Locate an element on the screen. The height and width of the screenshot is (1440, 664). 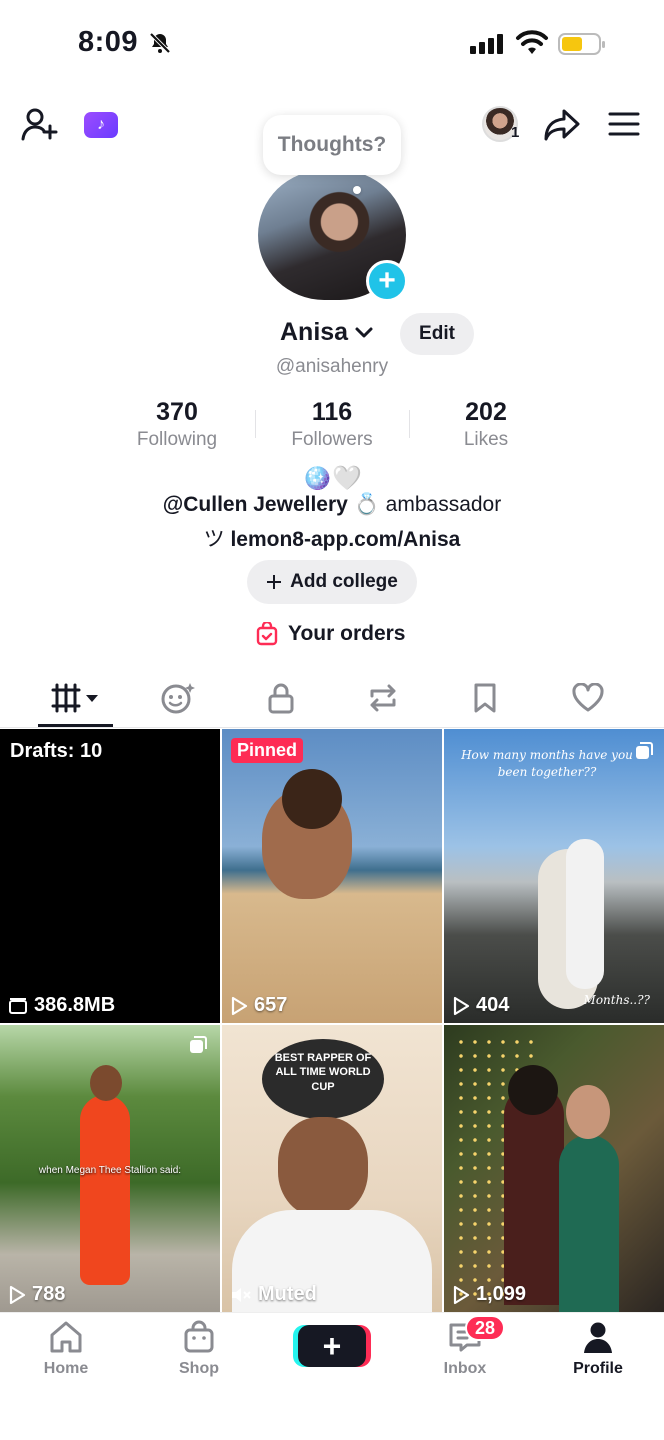
drafts-count: Drafts: 10 is located at coordinates (56, 751).